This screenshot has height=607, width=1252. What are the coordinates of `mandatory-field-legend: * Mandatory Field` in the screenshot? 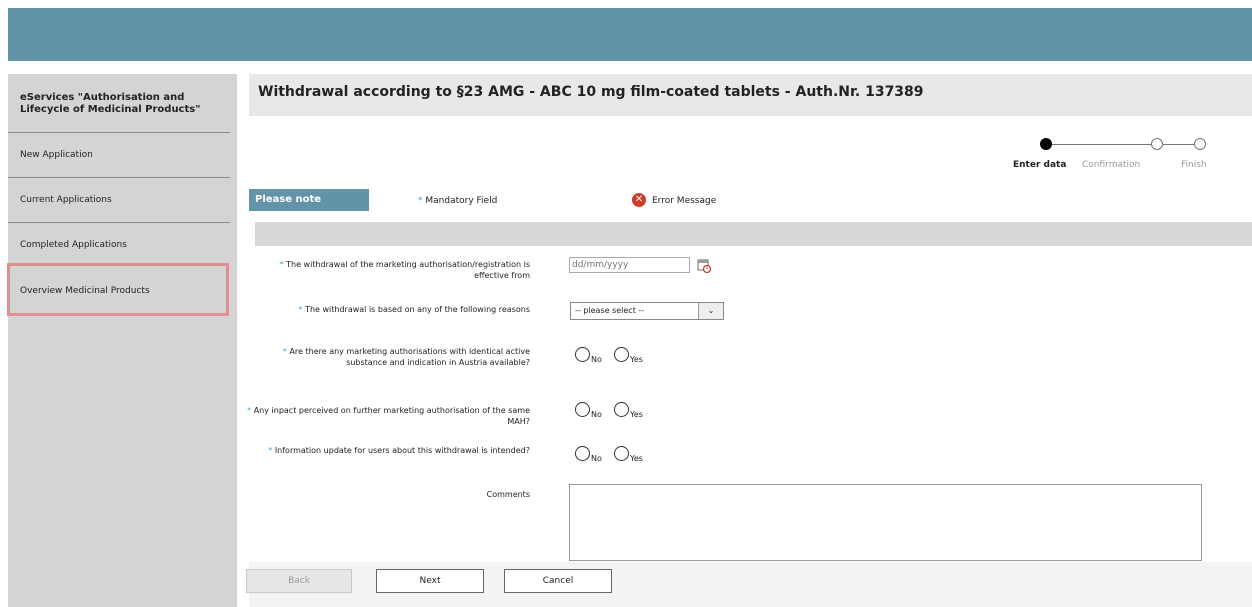 It's located at (457, 201).